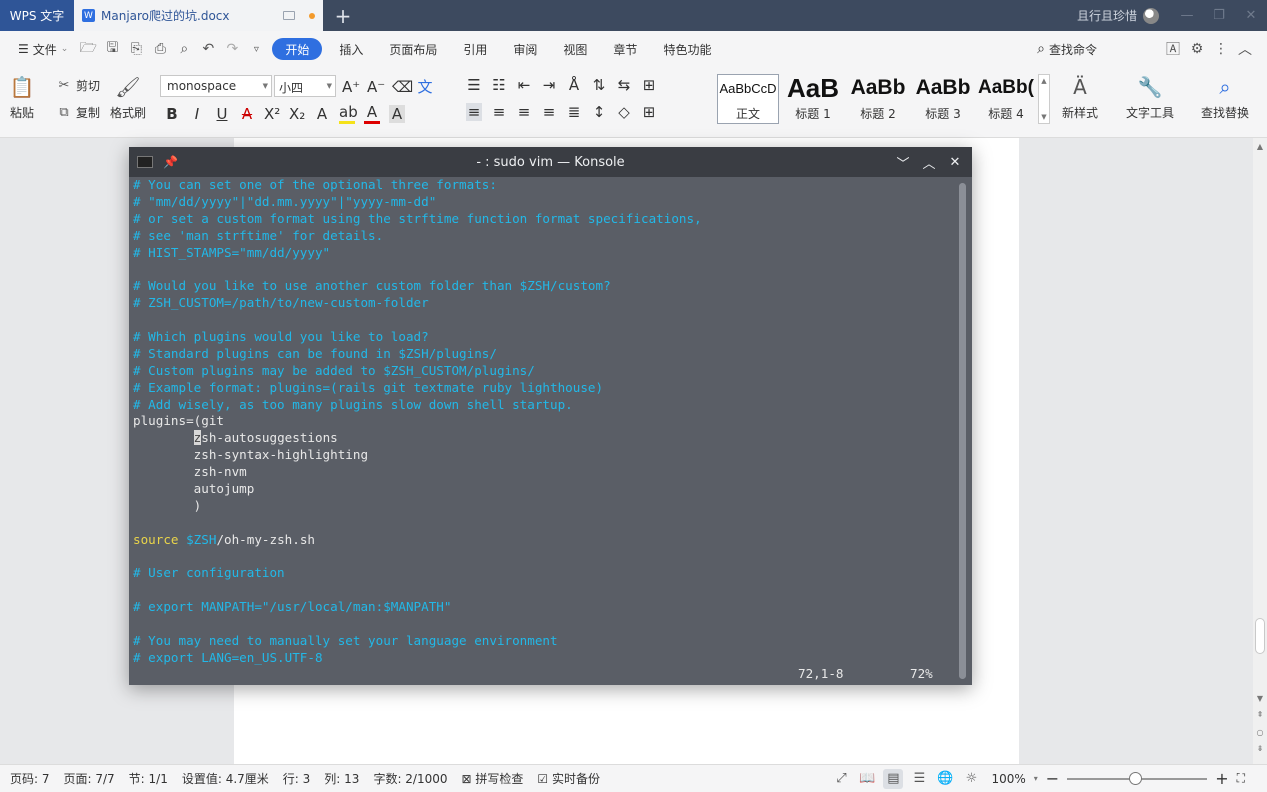 The width and height of the screenshot is (1267, 792). I want to click on subscript-icon: X₂, so click(297, 114).